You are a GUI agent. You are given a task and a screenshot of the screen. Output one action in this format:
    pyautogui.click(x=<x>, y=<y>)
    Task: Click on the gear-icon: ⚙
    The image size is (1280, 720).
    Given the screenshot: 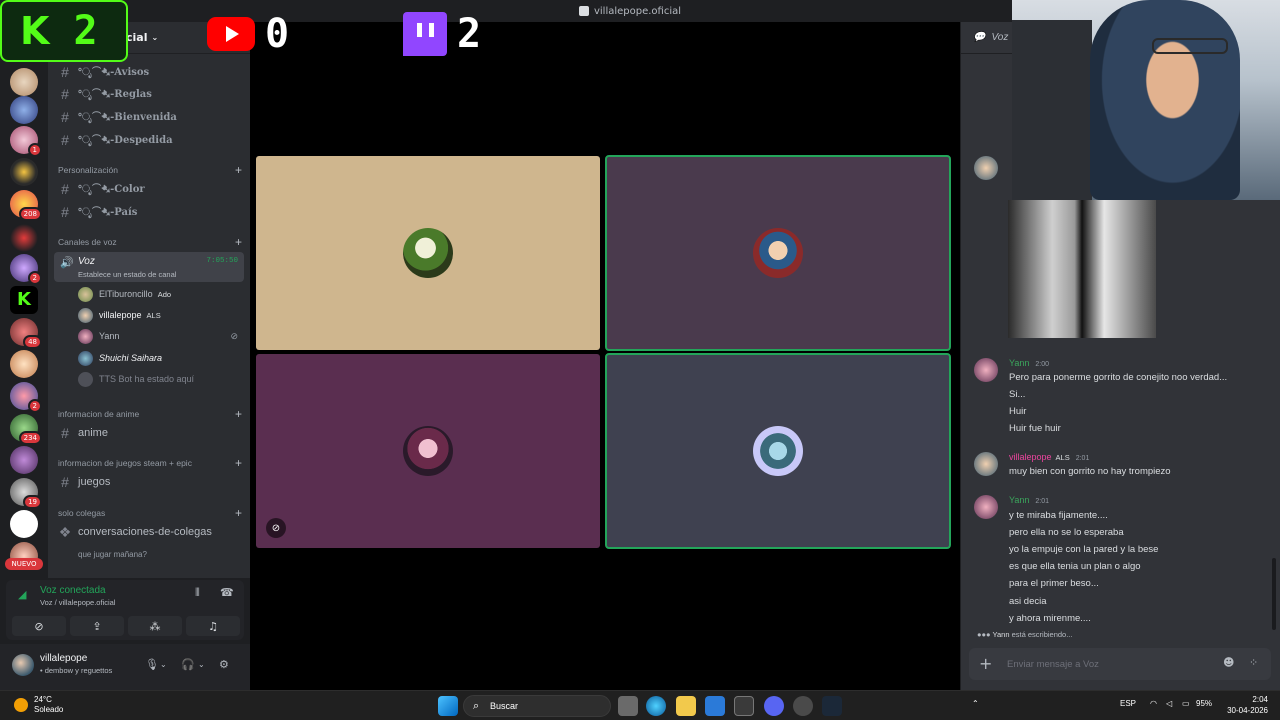 What is the action you would take?
    pyautogui.click(x=224, y=664)
    